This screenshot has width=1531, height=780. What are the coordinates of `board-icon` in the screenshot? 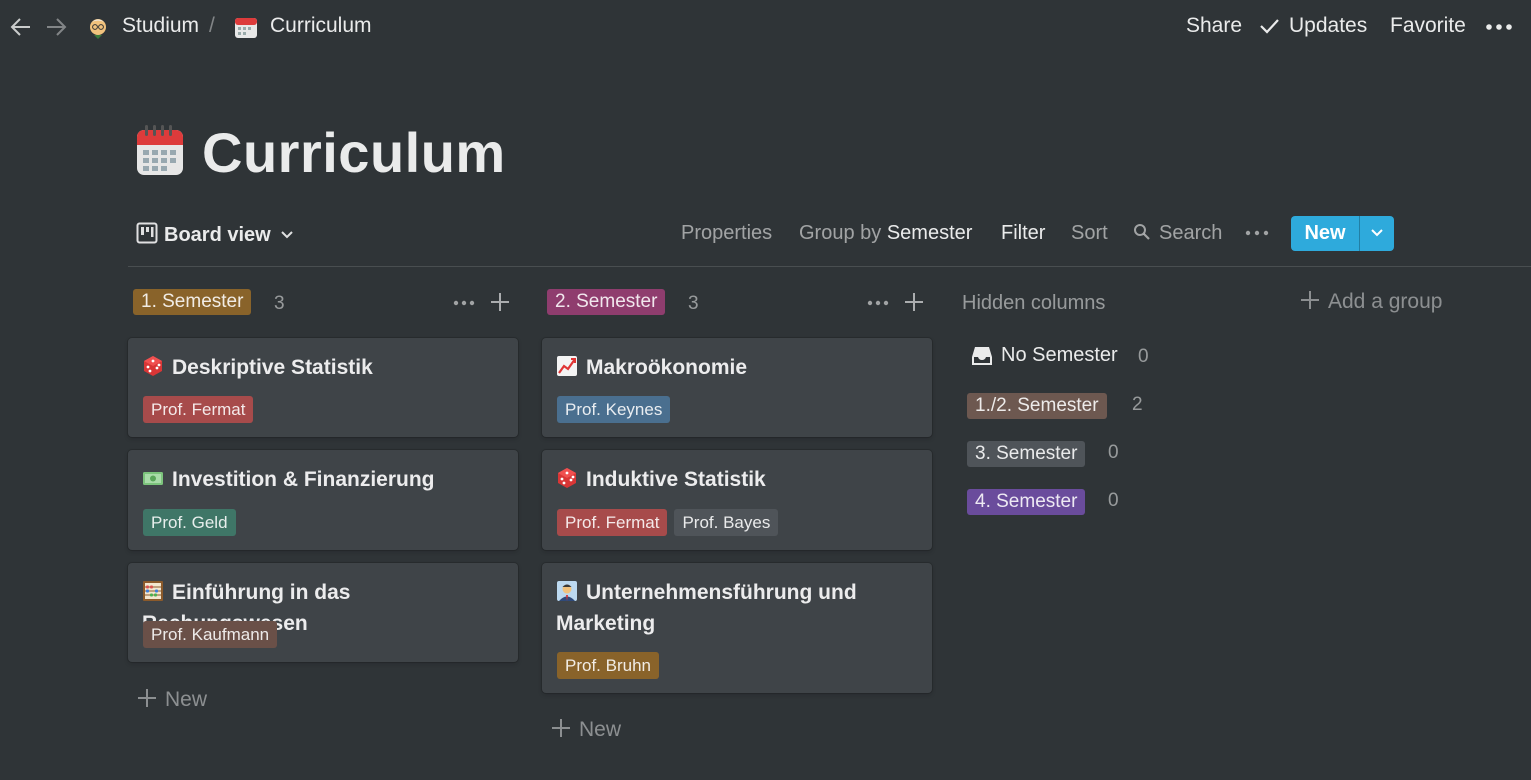 It's located at (147, 233).